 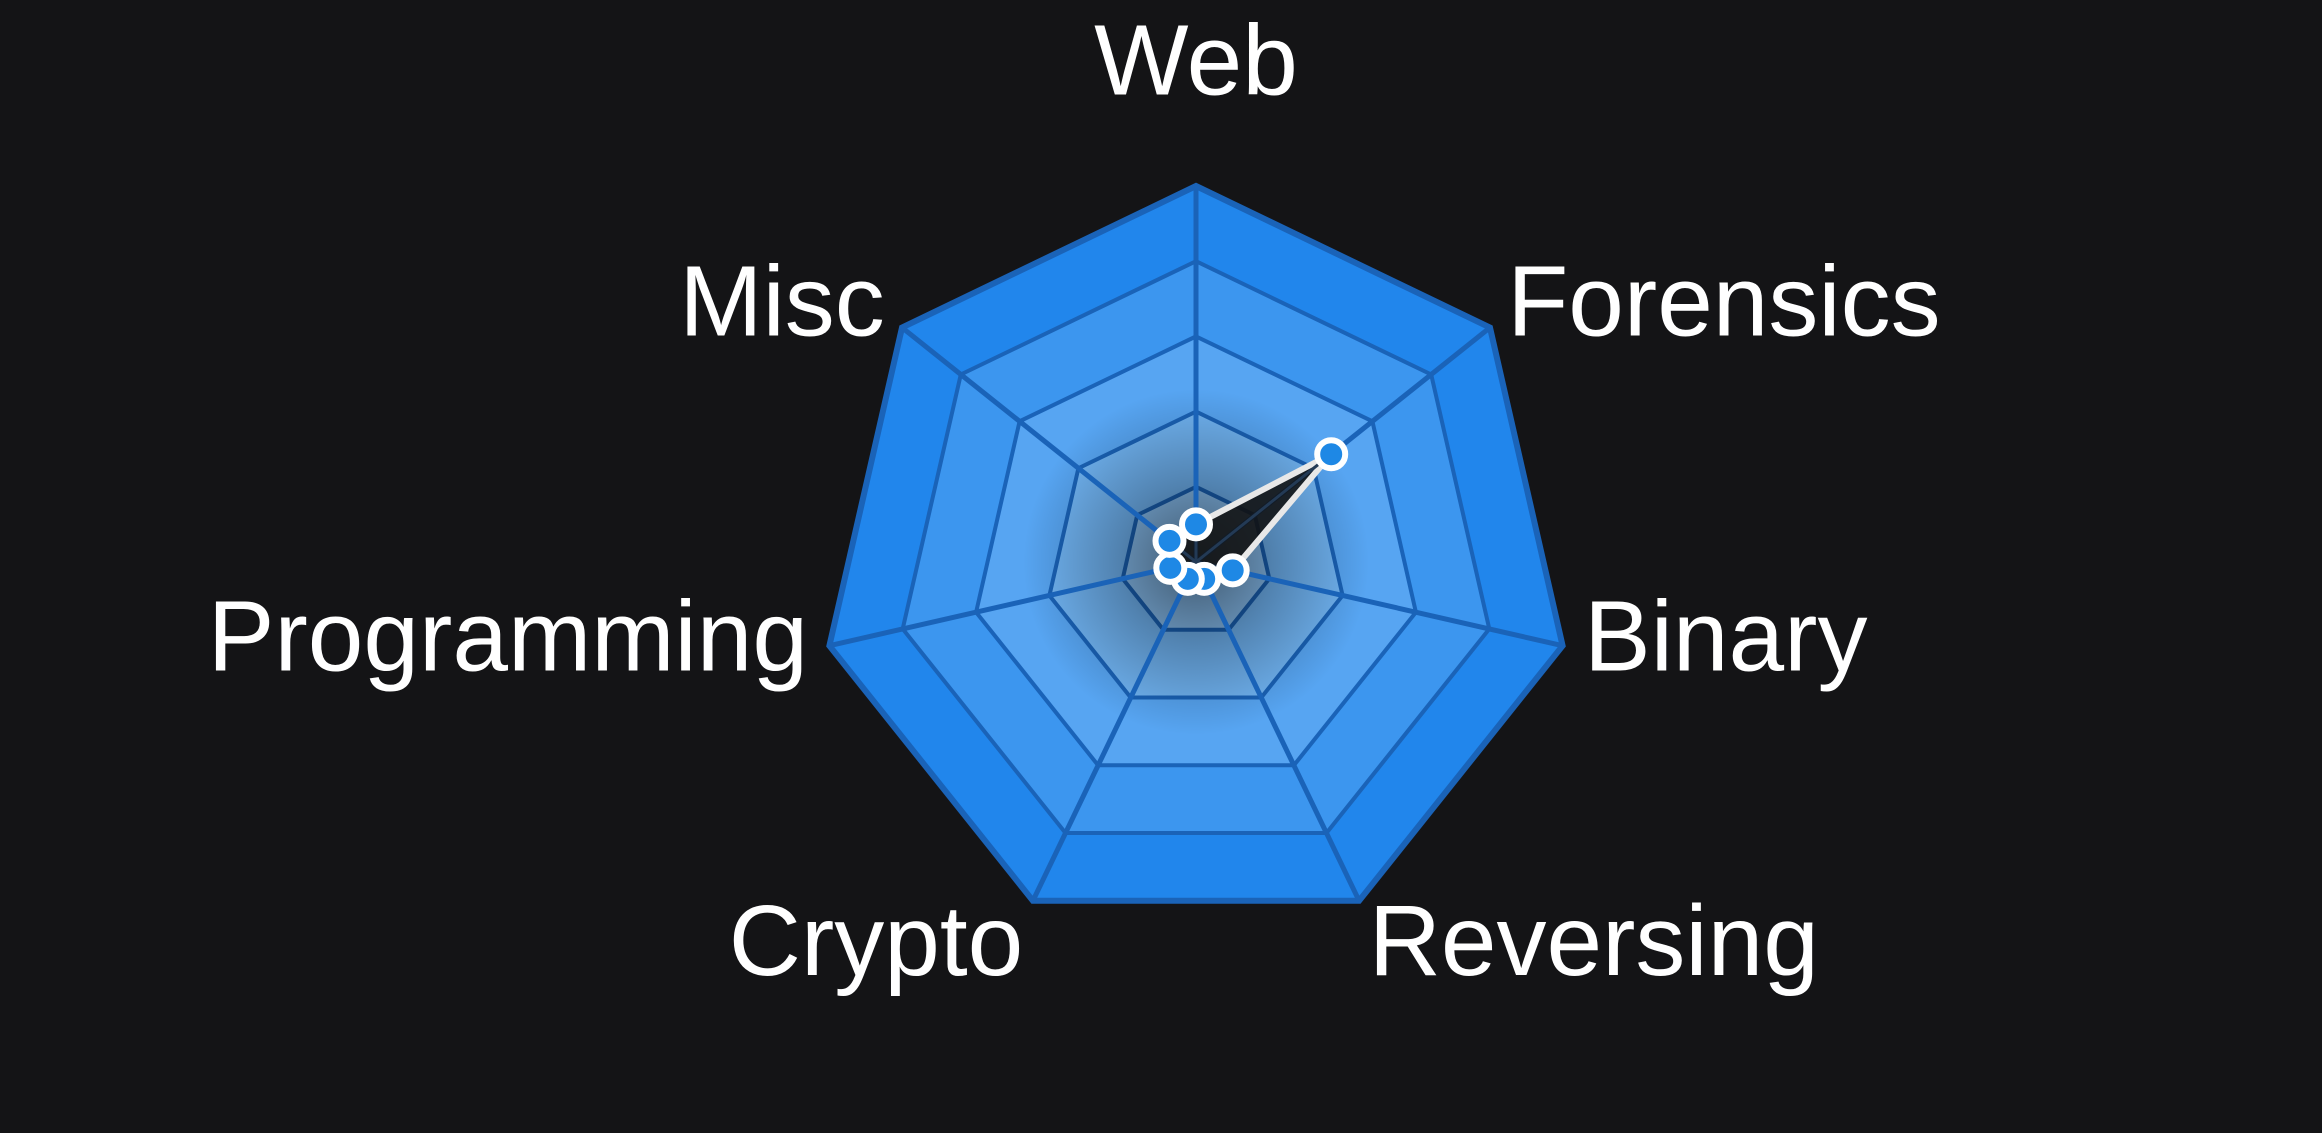 I want to click on data-point-binary, so click(x=1232, y=570).